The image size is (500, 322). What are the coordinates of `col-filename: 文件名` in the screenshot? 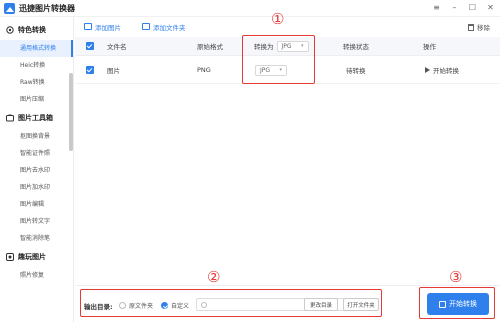 It's located at (117, 47).